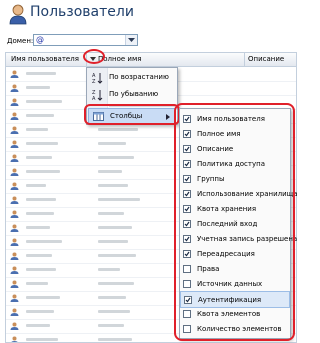 This screenshot has height=343, width=320. What do you see at coordinates (45, 59) in the screenshot?
I see `column-header-username: Имя пользователя` at bounding box center [45, 59].